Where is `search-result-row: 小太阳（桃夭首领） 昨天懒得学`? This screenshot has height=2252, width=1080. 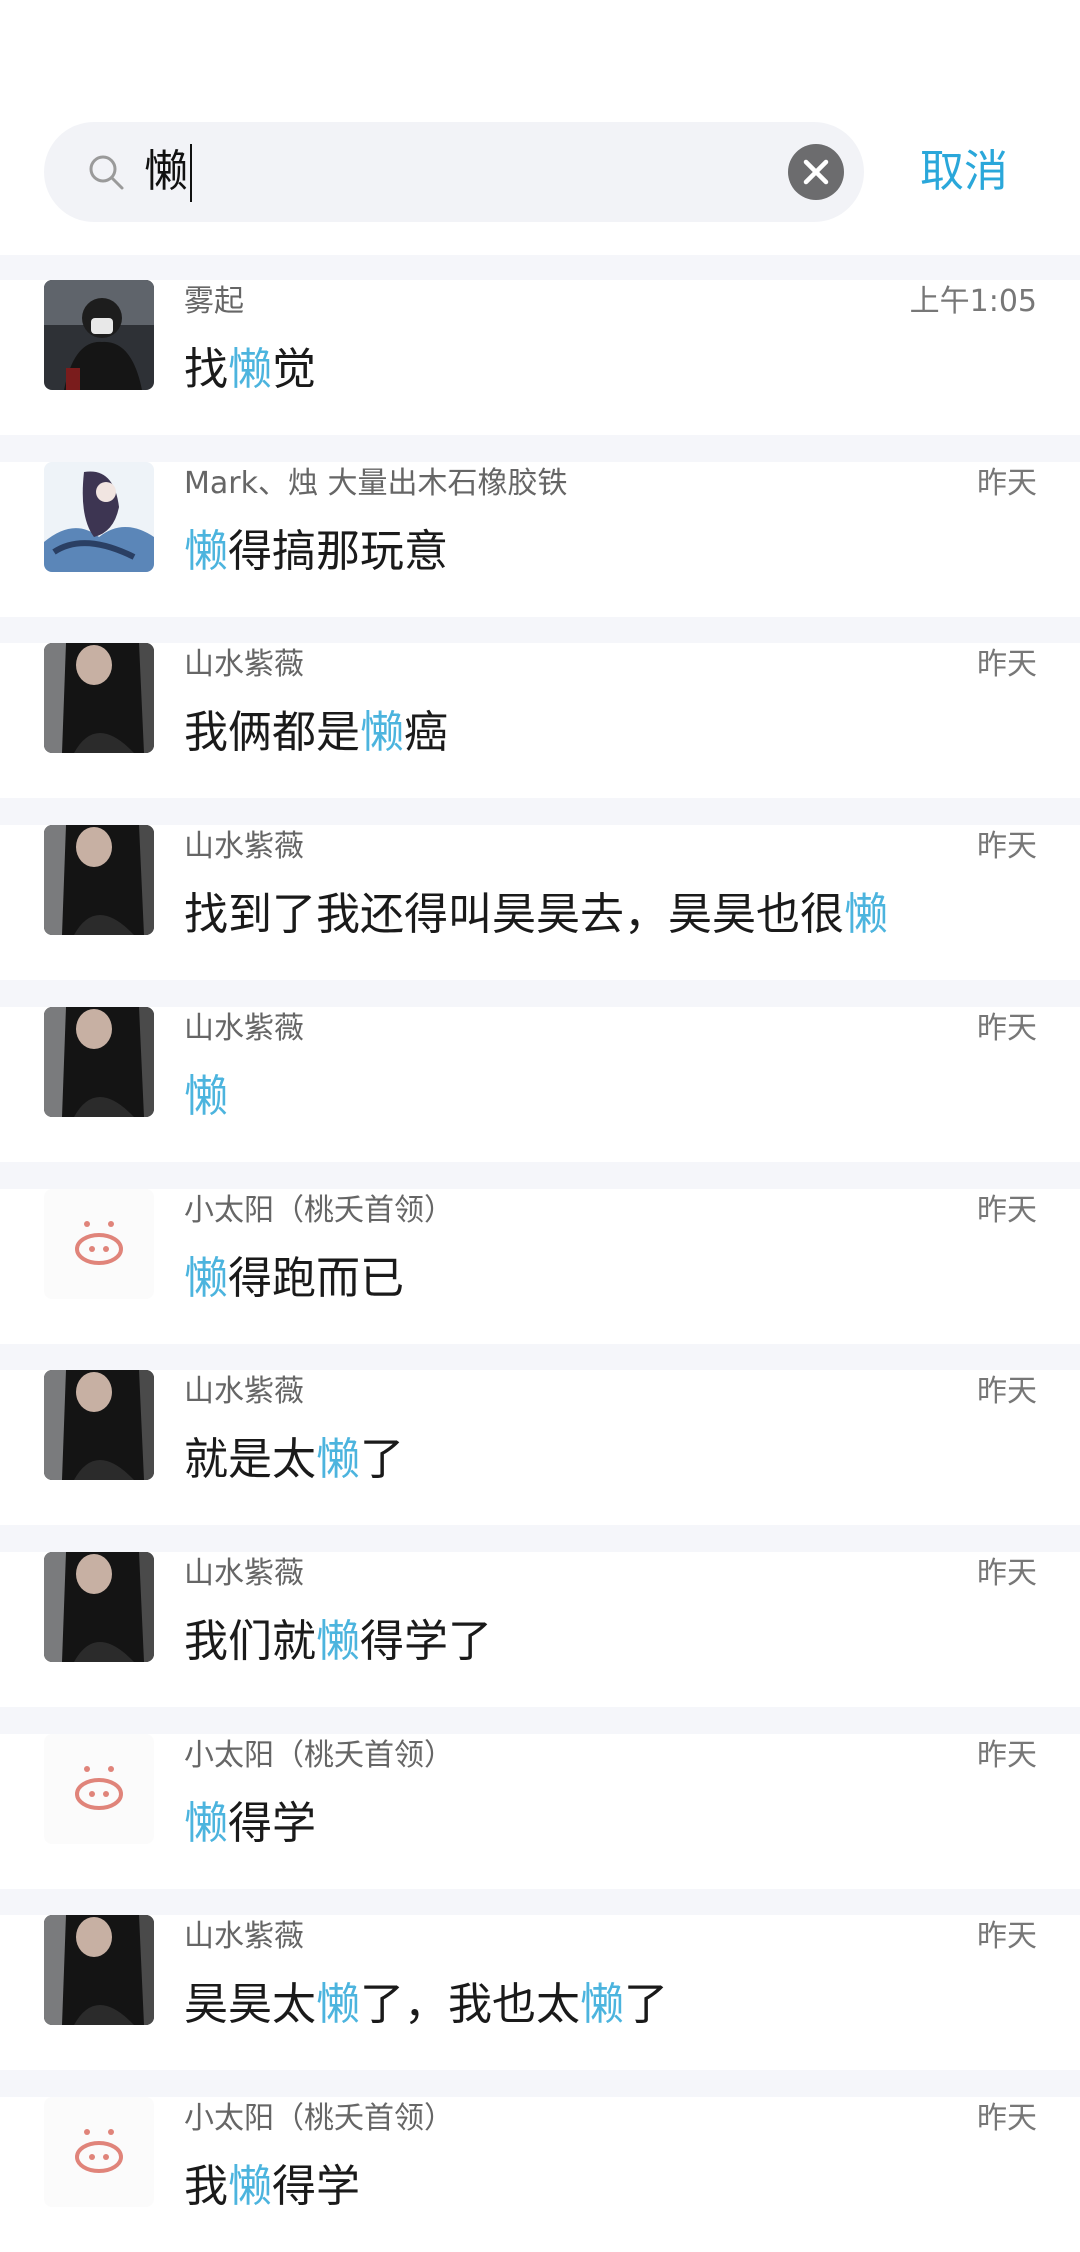
search-result-row: 小太阳（桃夭首领） 昨天懒得学 is located at coordinates (540, 1811).